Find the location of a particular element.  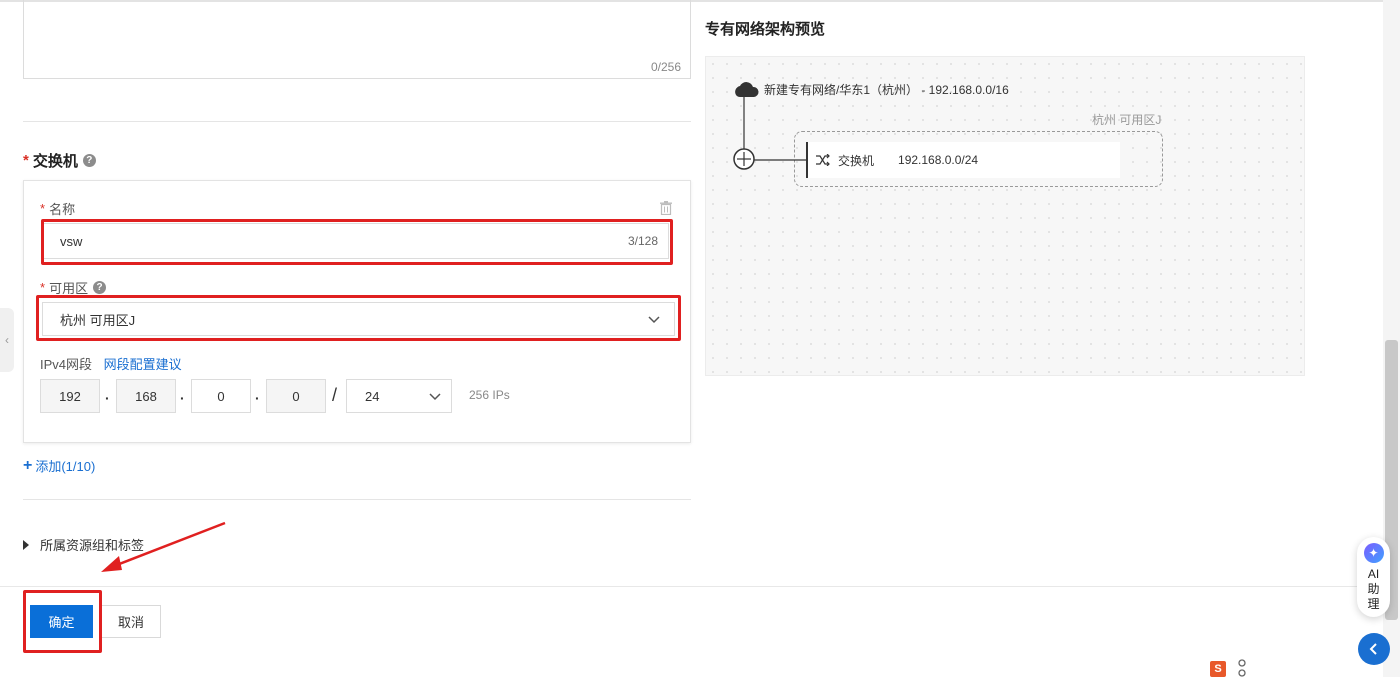

sparkle-icon: ✦ is located at coordinates (1373, 553).